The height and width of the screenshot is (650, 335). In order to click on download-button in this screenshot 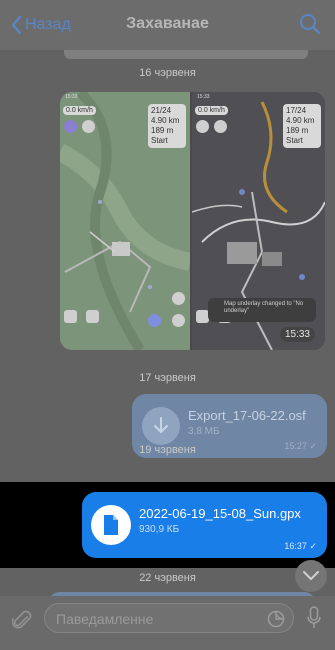, I will do `click(161, 426)`.